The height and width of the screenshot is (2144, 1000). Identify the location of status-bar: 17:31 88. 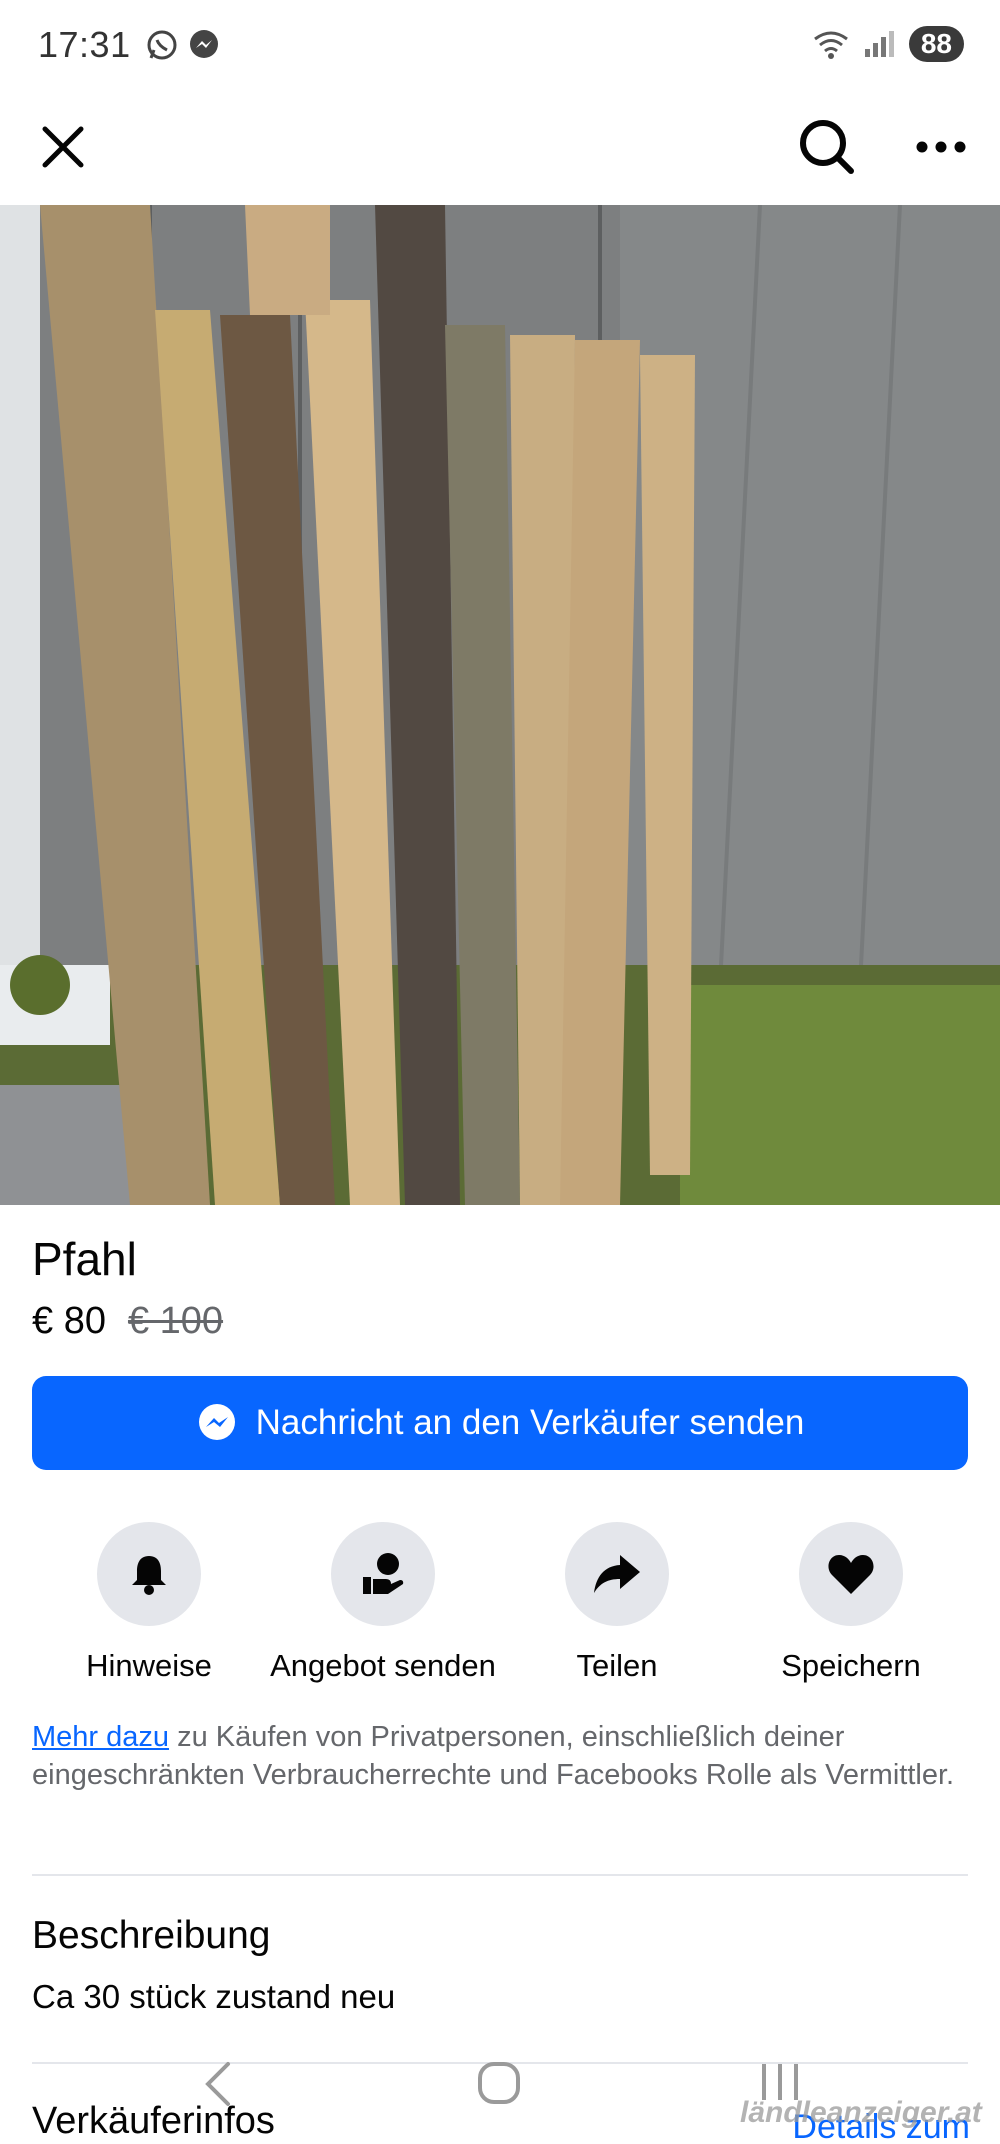
(500, 45).